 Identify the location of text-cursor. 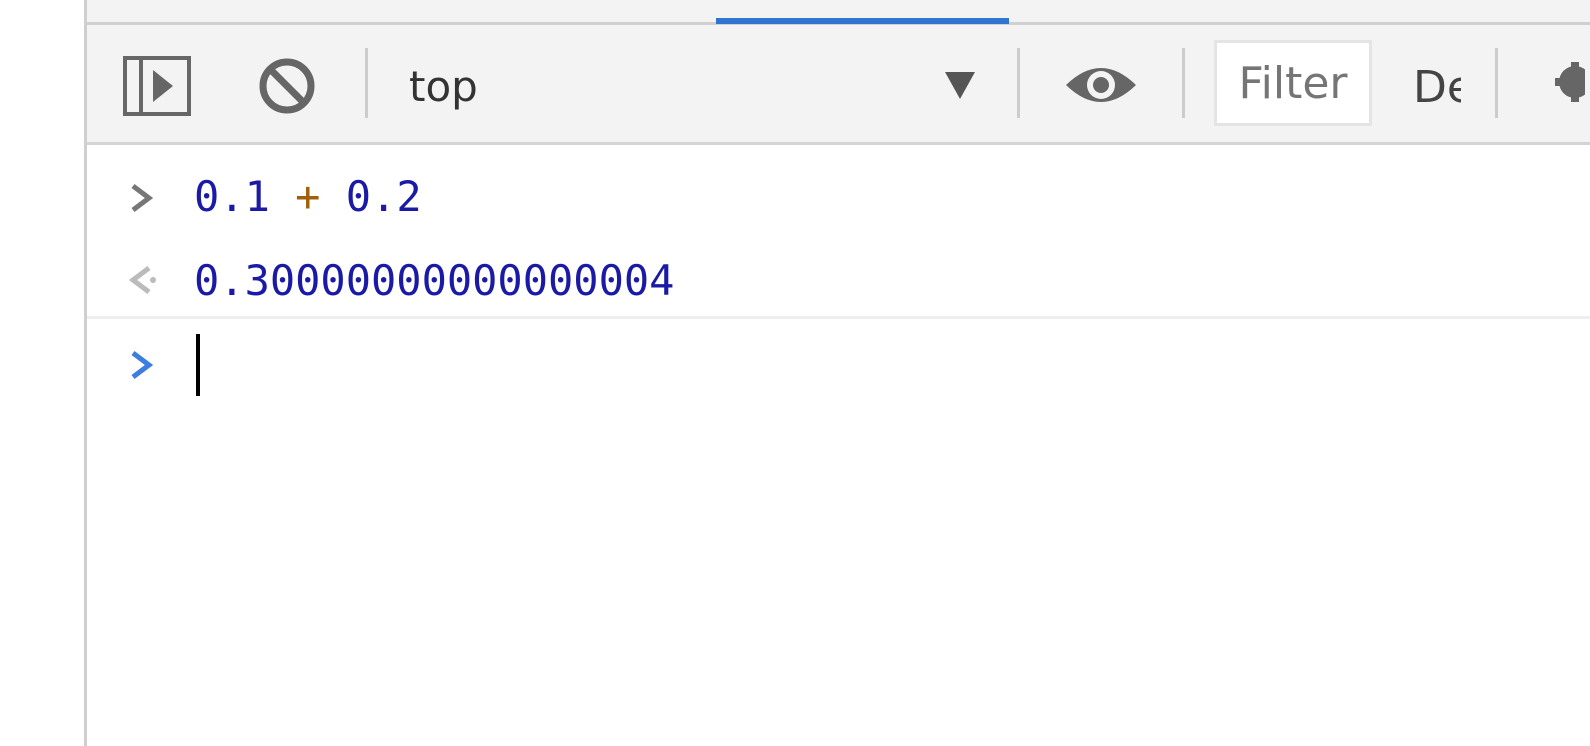
(198, 365).